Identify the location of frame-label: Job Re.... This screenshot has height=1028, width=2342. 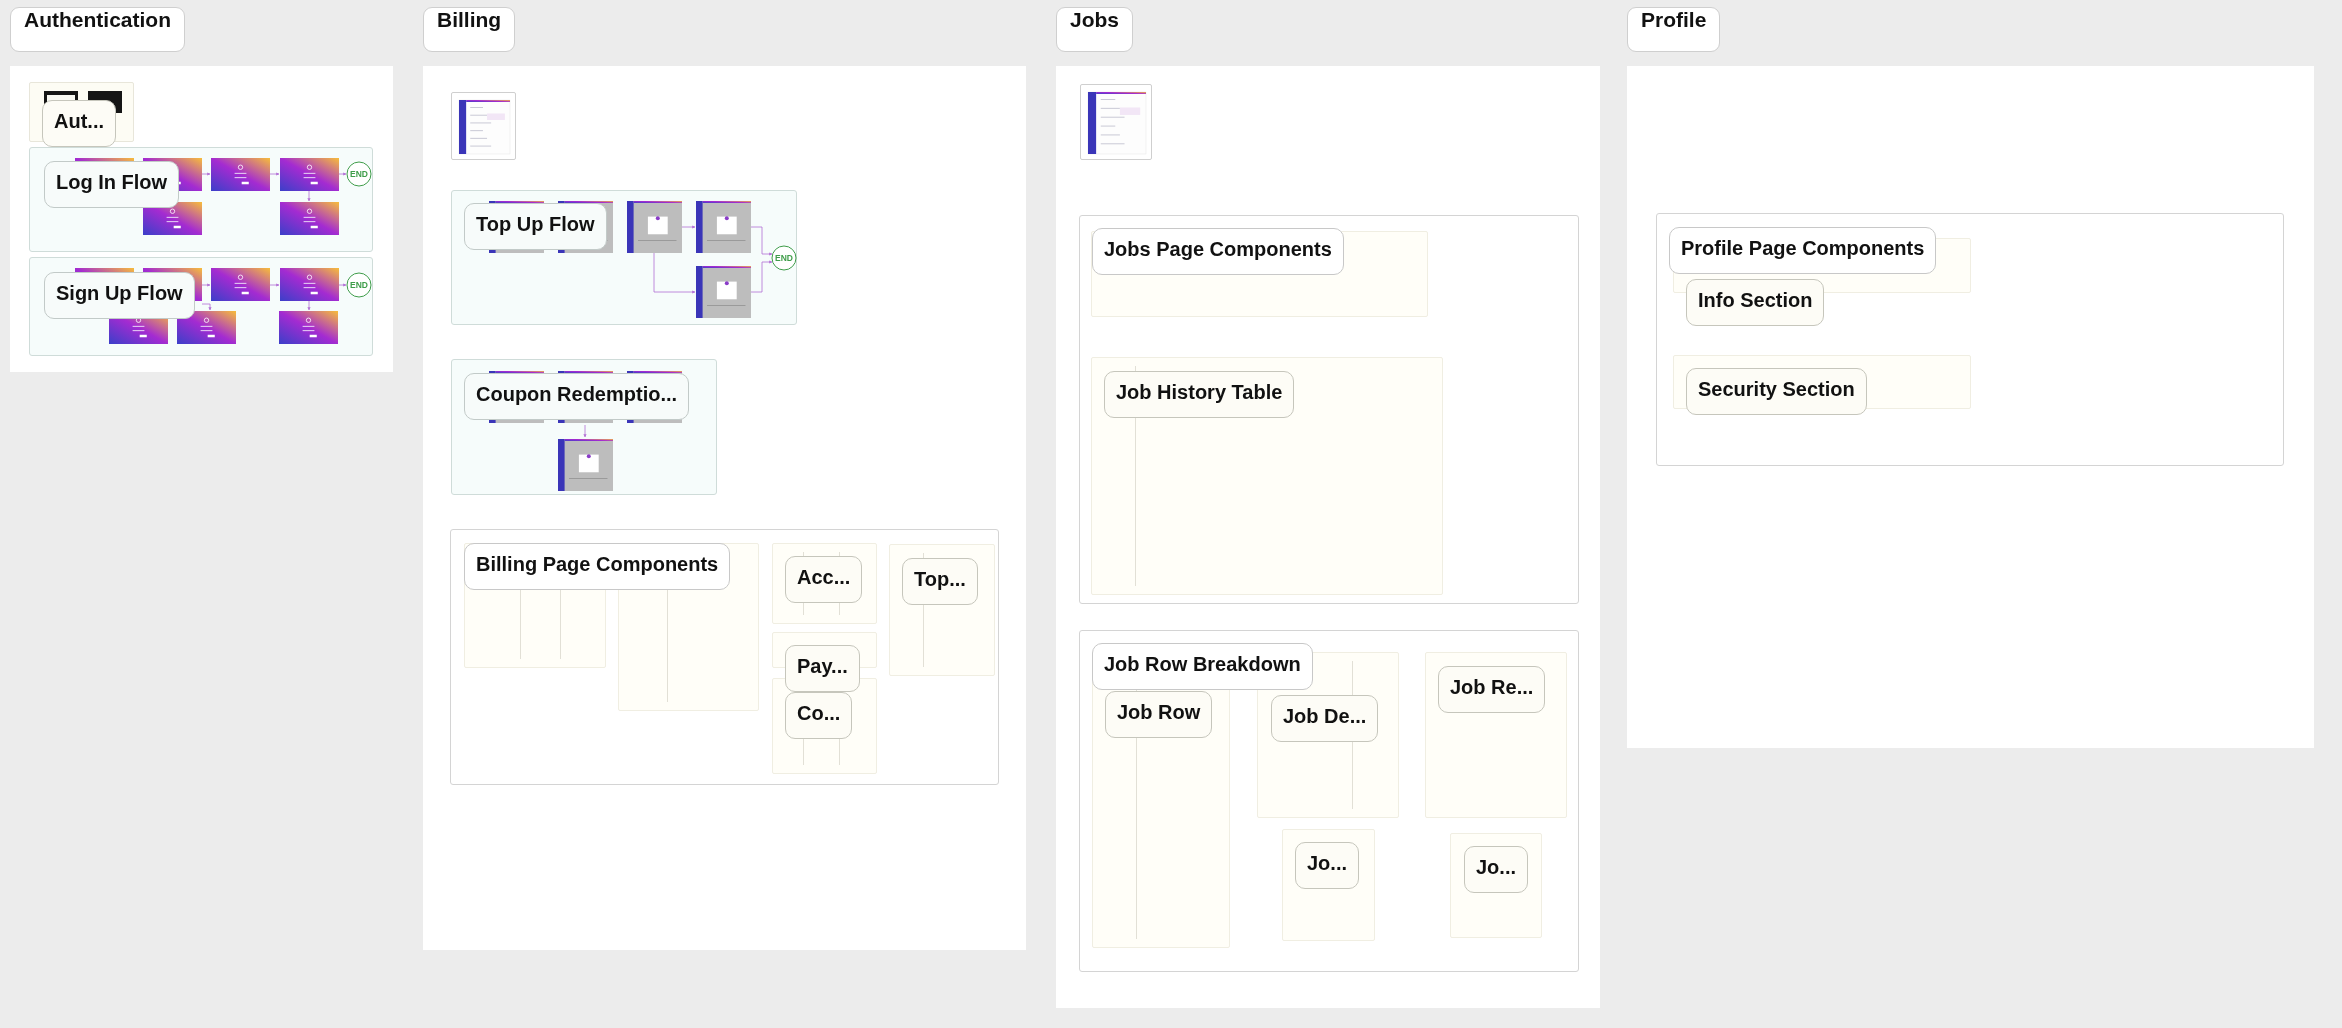
(1492, 689).